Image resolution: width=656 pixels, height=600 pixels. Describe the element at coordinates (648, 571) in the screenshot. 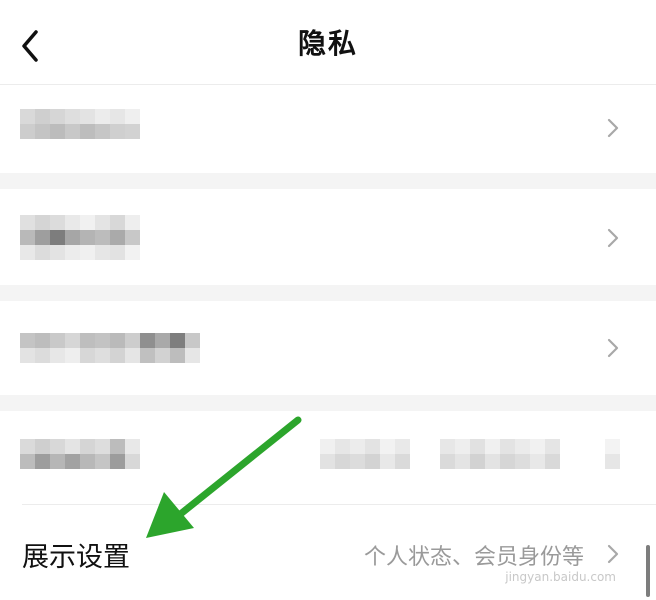

I see `scrollbar` at that location.